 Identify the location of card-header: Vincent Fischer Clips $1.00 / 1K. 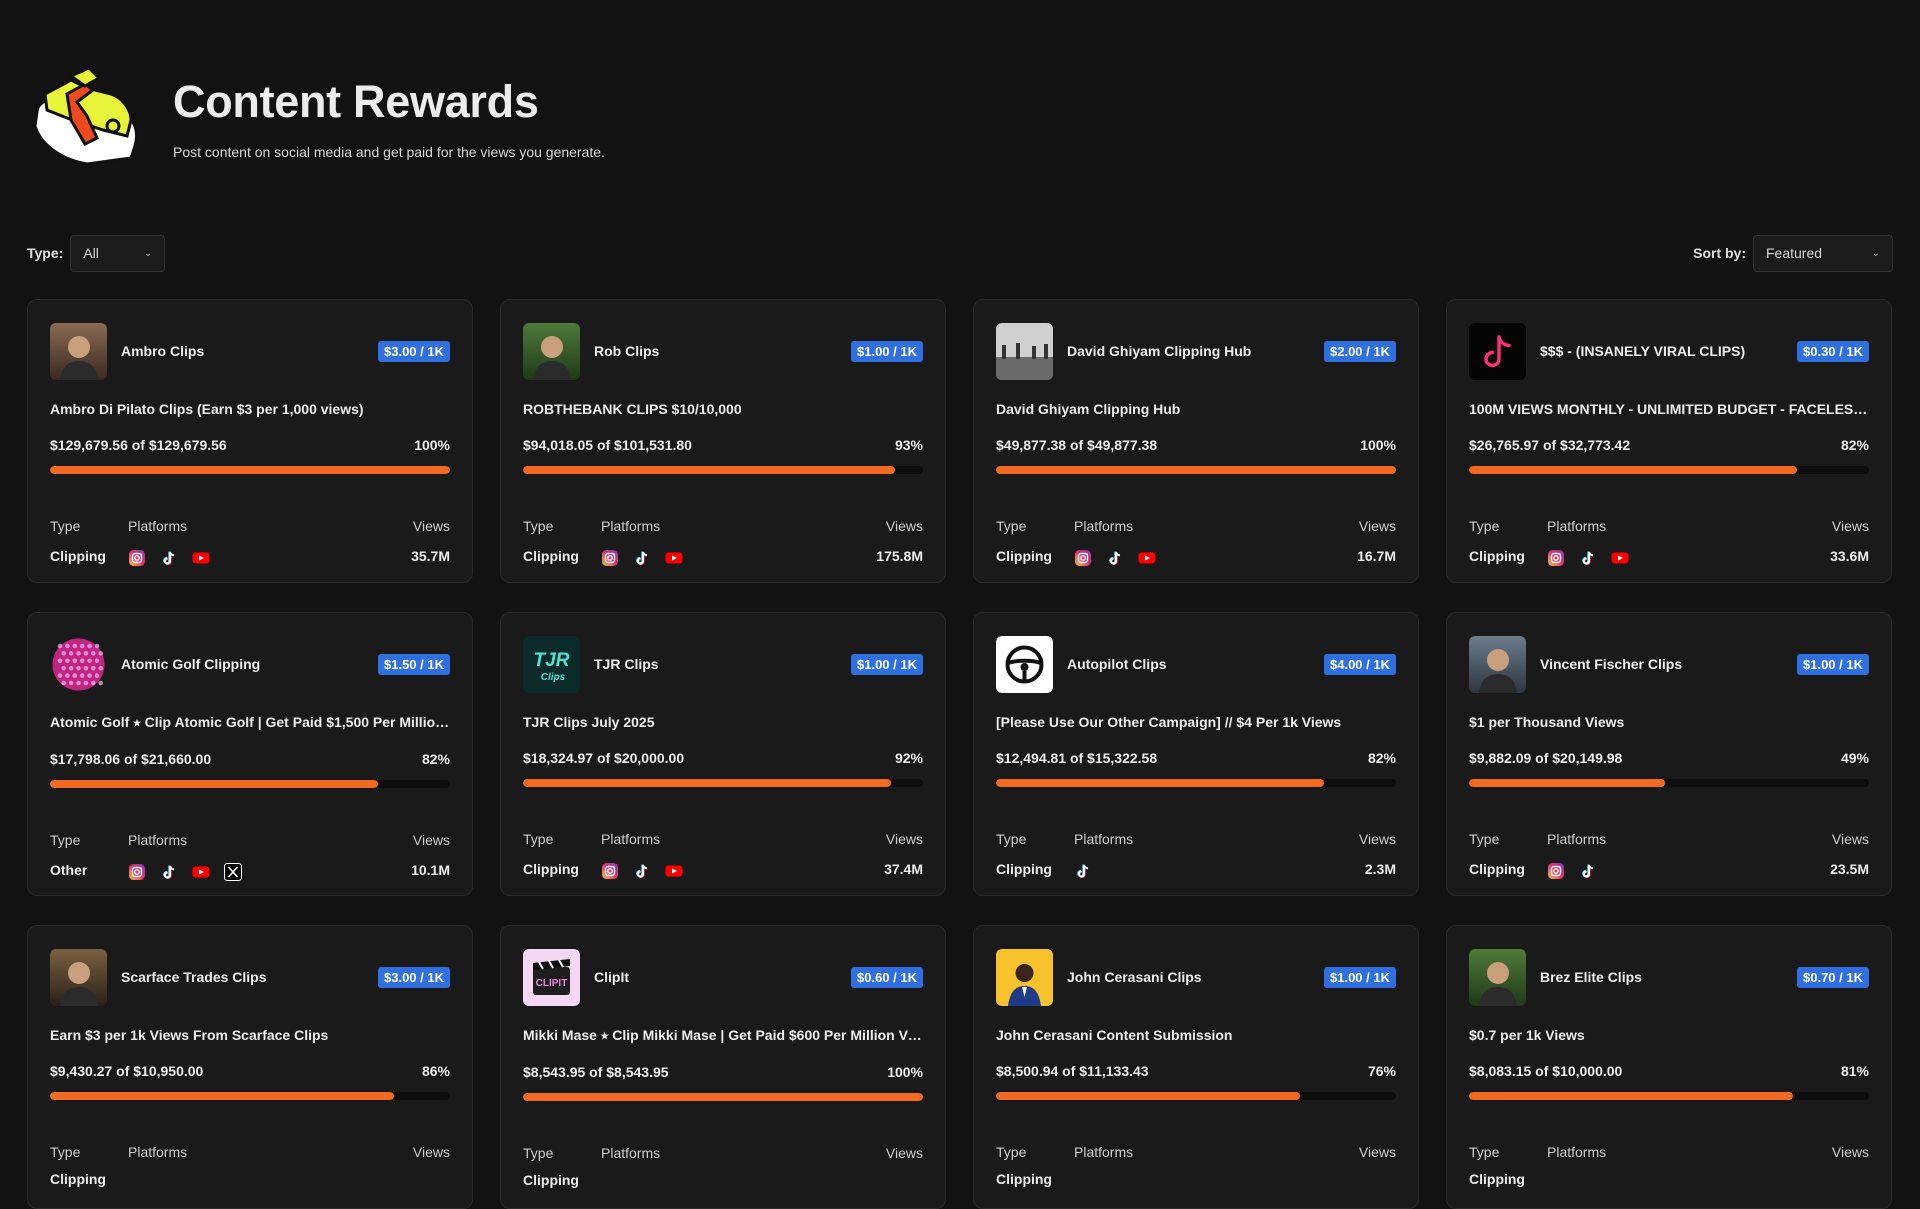
(1669, 664).